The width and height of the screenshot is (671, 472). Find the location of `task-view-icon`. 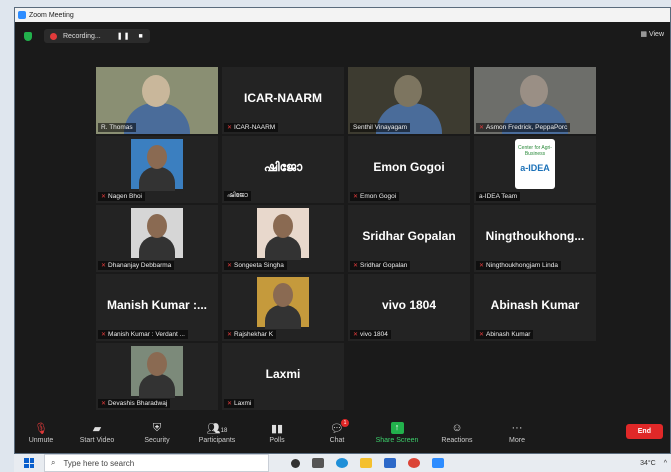

task-view-icon is located at coordinates (318, 463).